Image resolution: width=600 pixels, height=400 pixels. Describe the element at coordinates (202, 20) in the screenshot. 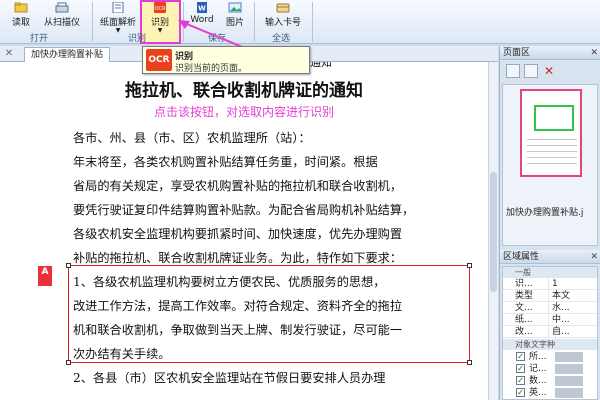

I see `word-button-label: Word` at that location.